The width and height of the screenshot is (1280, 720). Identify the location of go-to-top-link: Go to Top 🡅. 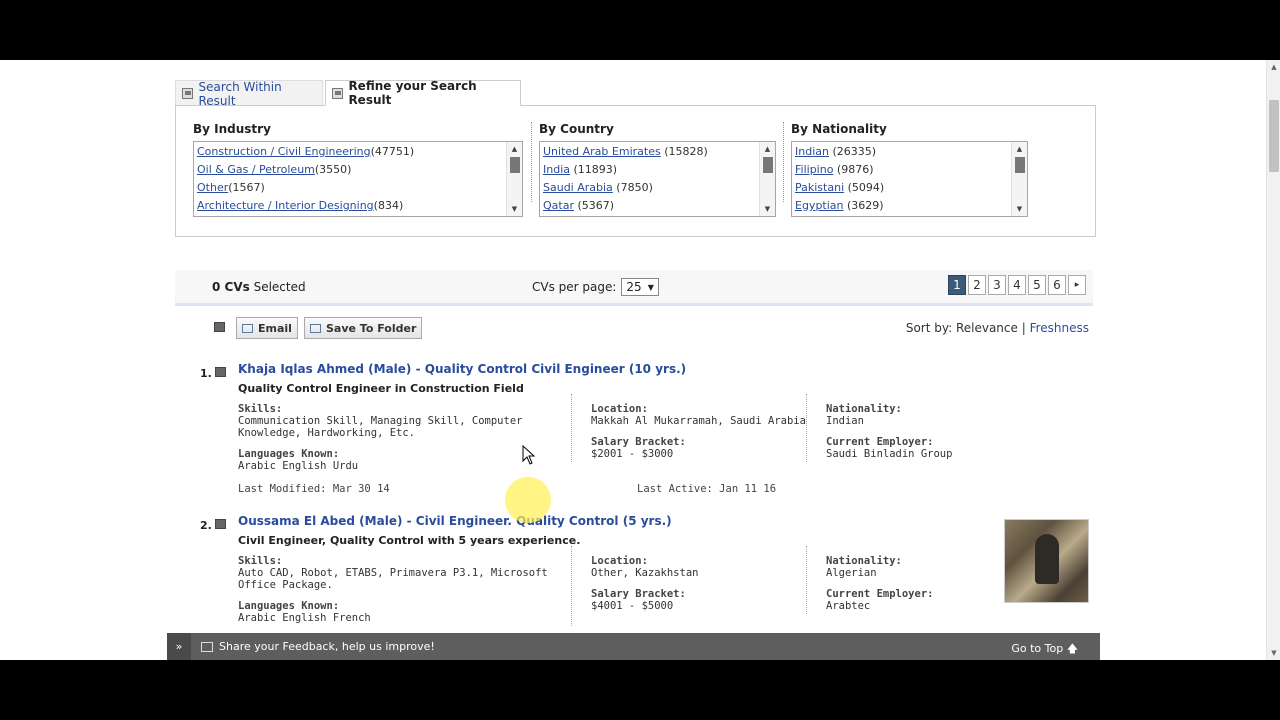
(1044, 649).